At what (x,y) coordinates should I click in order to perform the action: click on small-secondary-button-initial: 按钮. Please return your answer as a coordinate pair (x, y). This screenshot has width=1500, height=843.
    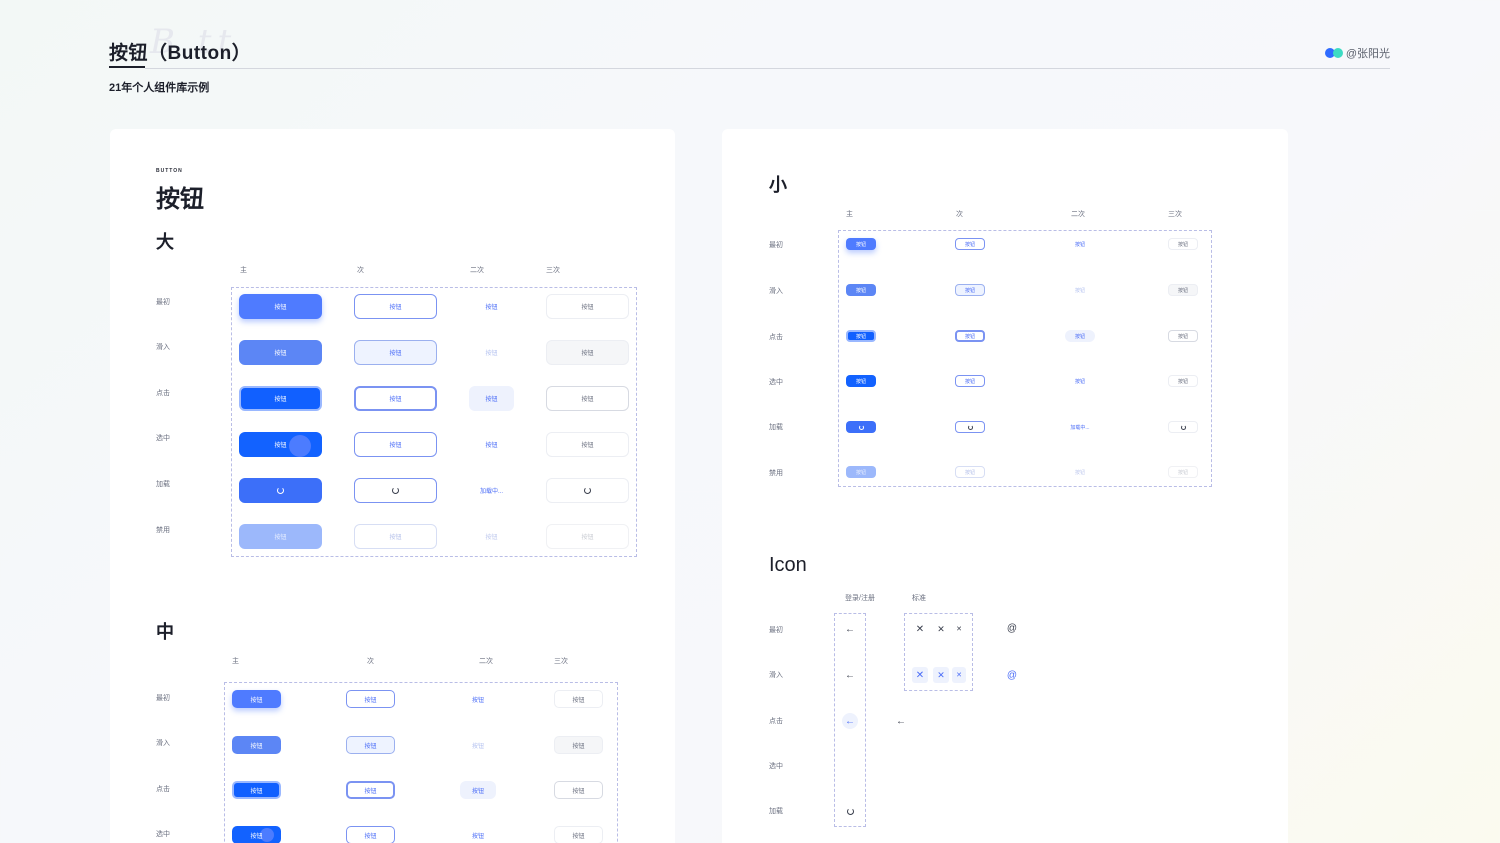
    Looking at the image, I should click on (970, 244).